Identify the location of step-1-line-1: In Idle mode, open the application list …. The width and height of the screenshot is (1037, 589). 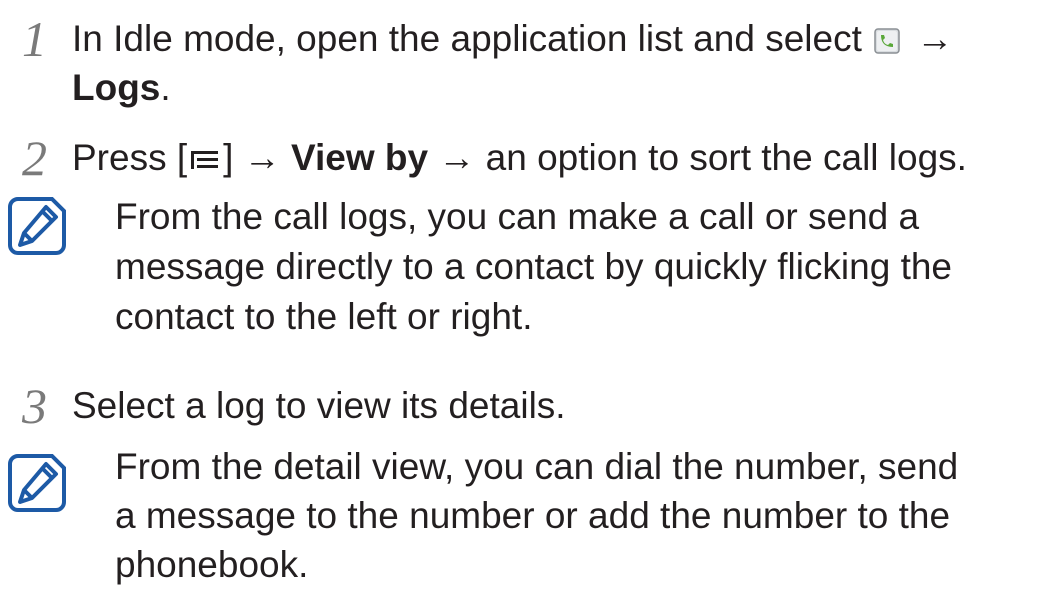
(512, 38).